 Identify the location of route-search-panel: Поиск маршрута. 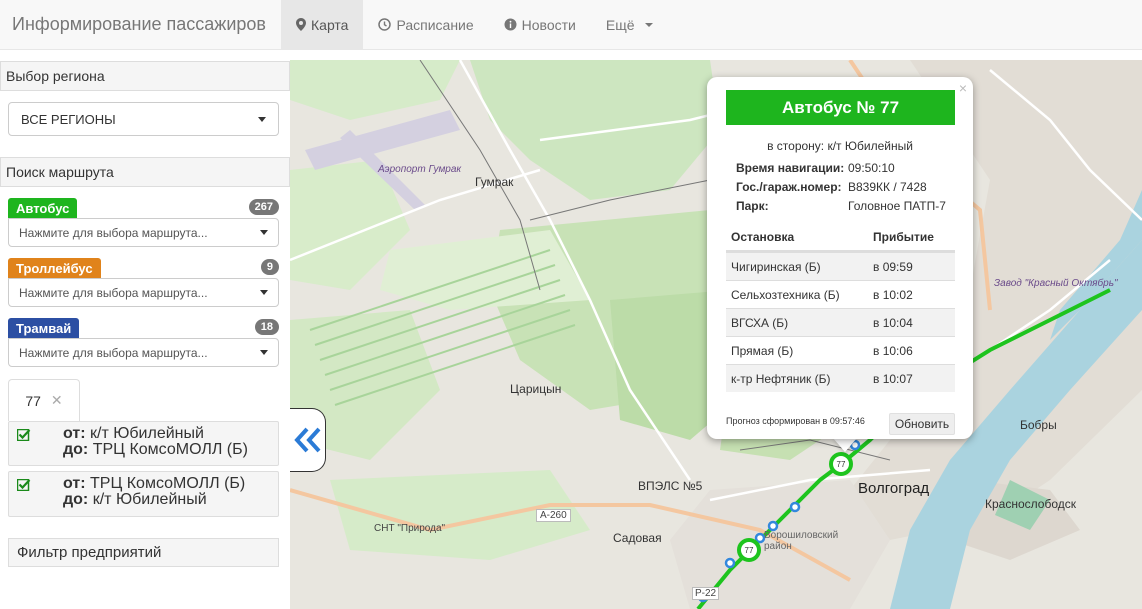
(145, 172).